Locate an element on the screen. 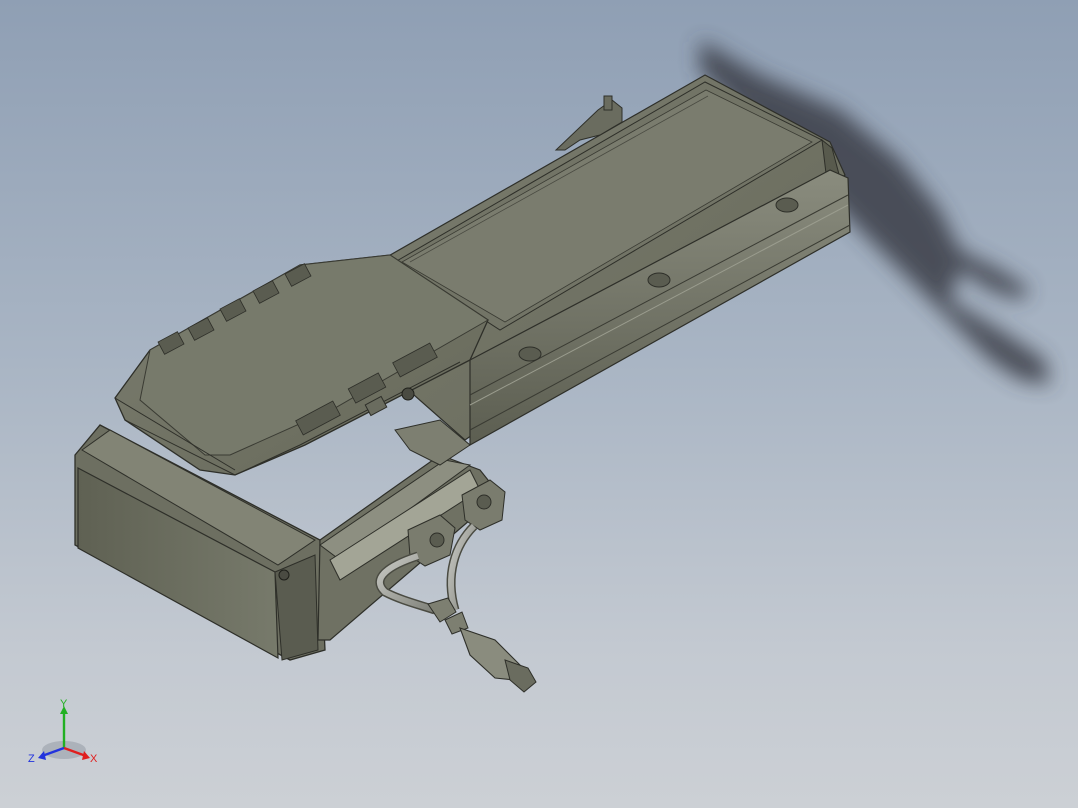 This screenshot has width=1078, height=808. x-axis-label: X is located at coordinates (94, 759).